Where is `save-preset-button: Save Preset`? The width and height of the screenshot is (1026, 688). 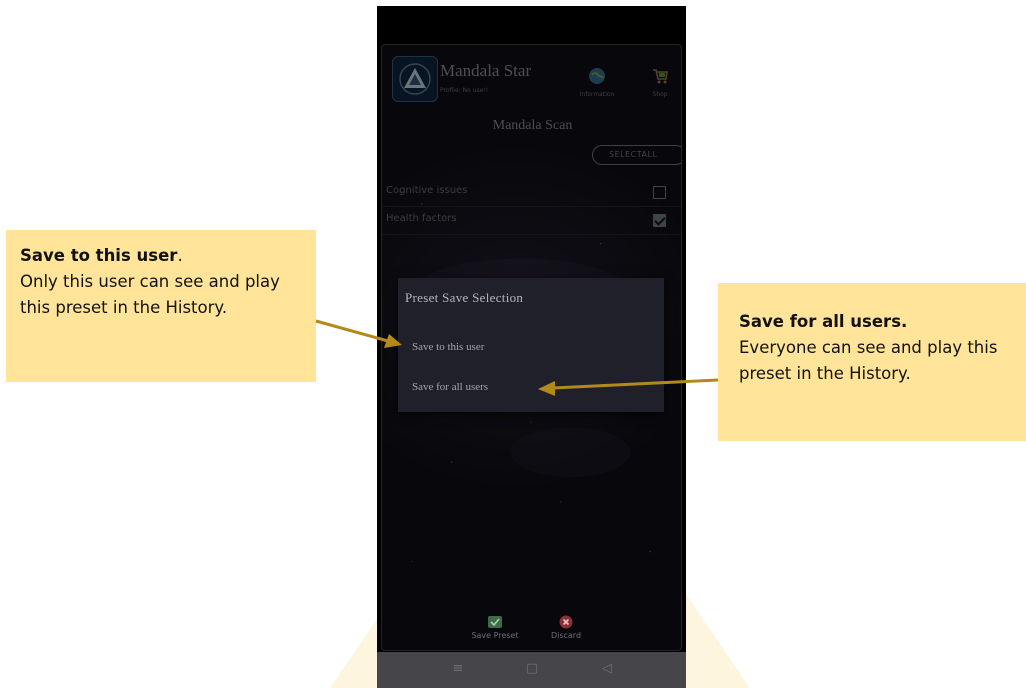
save-preset-button: Save Preset is located at coordinates (495, 627).